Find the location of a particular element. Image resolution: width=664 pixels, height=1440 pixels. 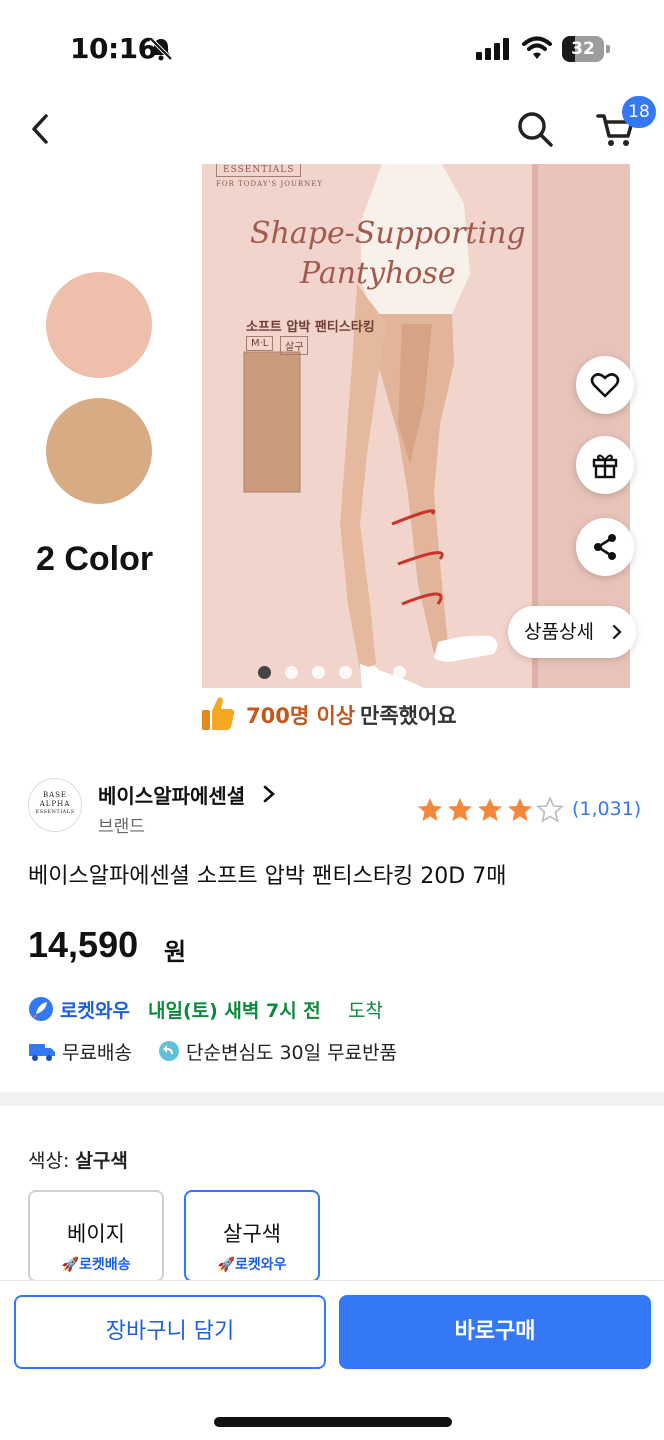

rating-stars is located at coordinates (491, 810).